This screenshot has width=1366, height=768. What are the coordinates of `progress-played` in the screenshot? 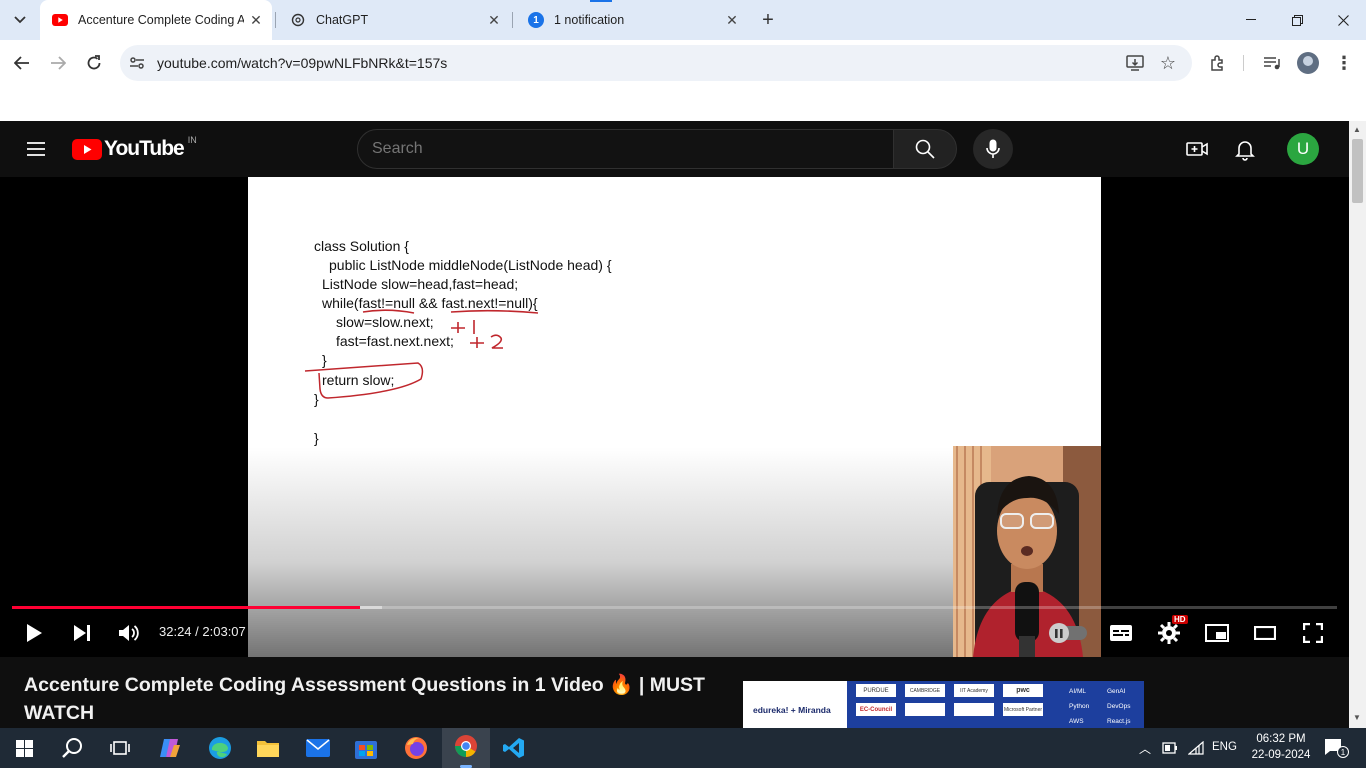 It's located at (186, 607).